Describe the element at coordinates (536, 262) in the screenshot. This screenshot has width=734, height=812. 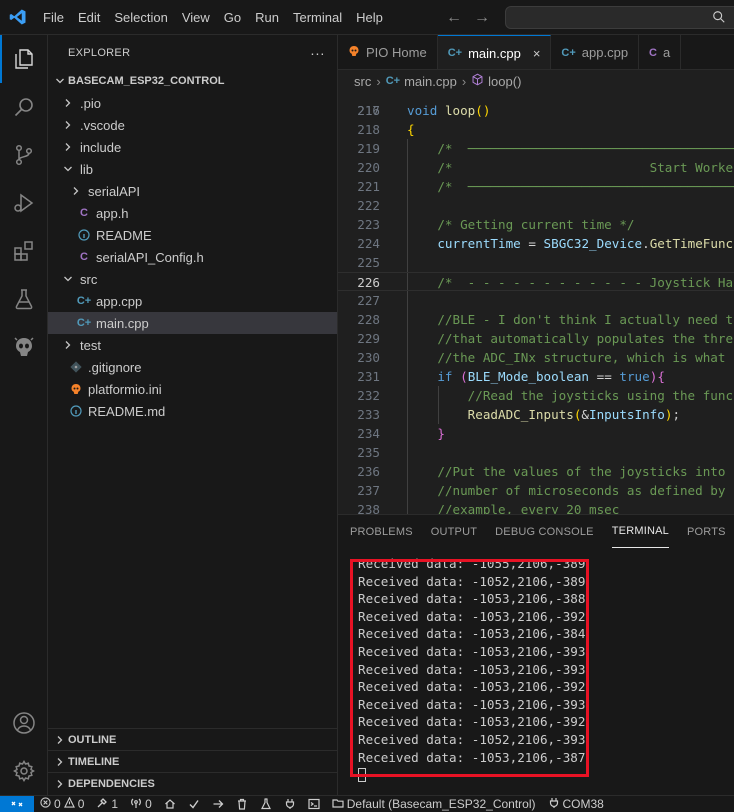
I see `code-line: 225` at that location.